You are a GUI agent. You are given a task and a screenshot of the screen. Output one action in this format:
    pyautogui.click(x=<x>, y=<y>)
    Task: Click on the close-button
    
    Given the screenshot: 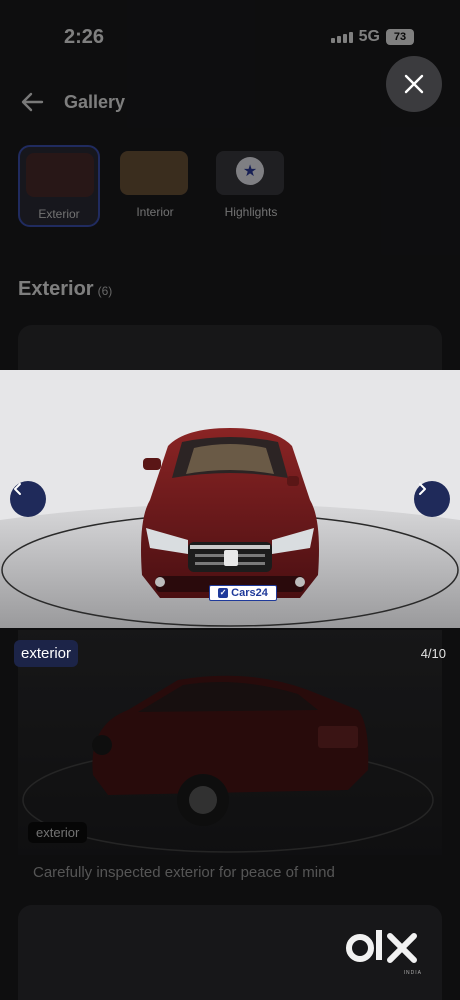 What is the action you would take?
    pyautogui.click(x=414, y=84)
    